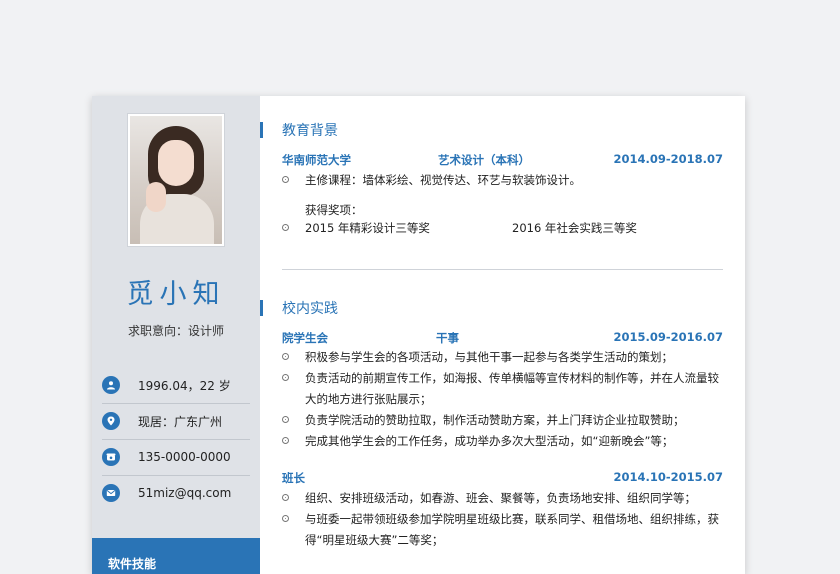 The height and width of the screenshot is (574, 840). What do you see at coordinates (184, 457) in the screenshot?
I see `info-phone-text: 135-0000-0000` at bounding box center [184, 457].